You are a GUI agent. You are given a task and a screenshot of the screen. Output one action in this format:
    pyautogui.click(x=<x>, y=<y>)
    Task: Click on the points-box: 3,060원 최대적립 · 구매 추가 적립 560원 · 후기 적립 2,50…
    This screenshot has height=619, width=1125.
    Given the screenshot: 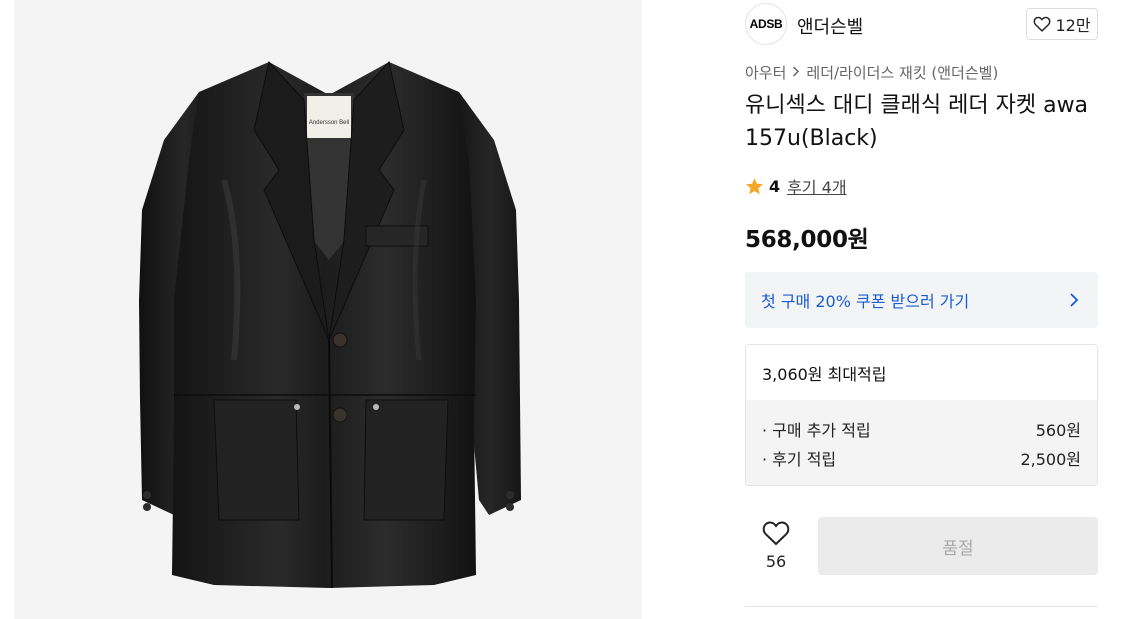 What is the action you would take?
    pyautogui.click(x=921, y=415)
    